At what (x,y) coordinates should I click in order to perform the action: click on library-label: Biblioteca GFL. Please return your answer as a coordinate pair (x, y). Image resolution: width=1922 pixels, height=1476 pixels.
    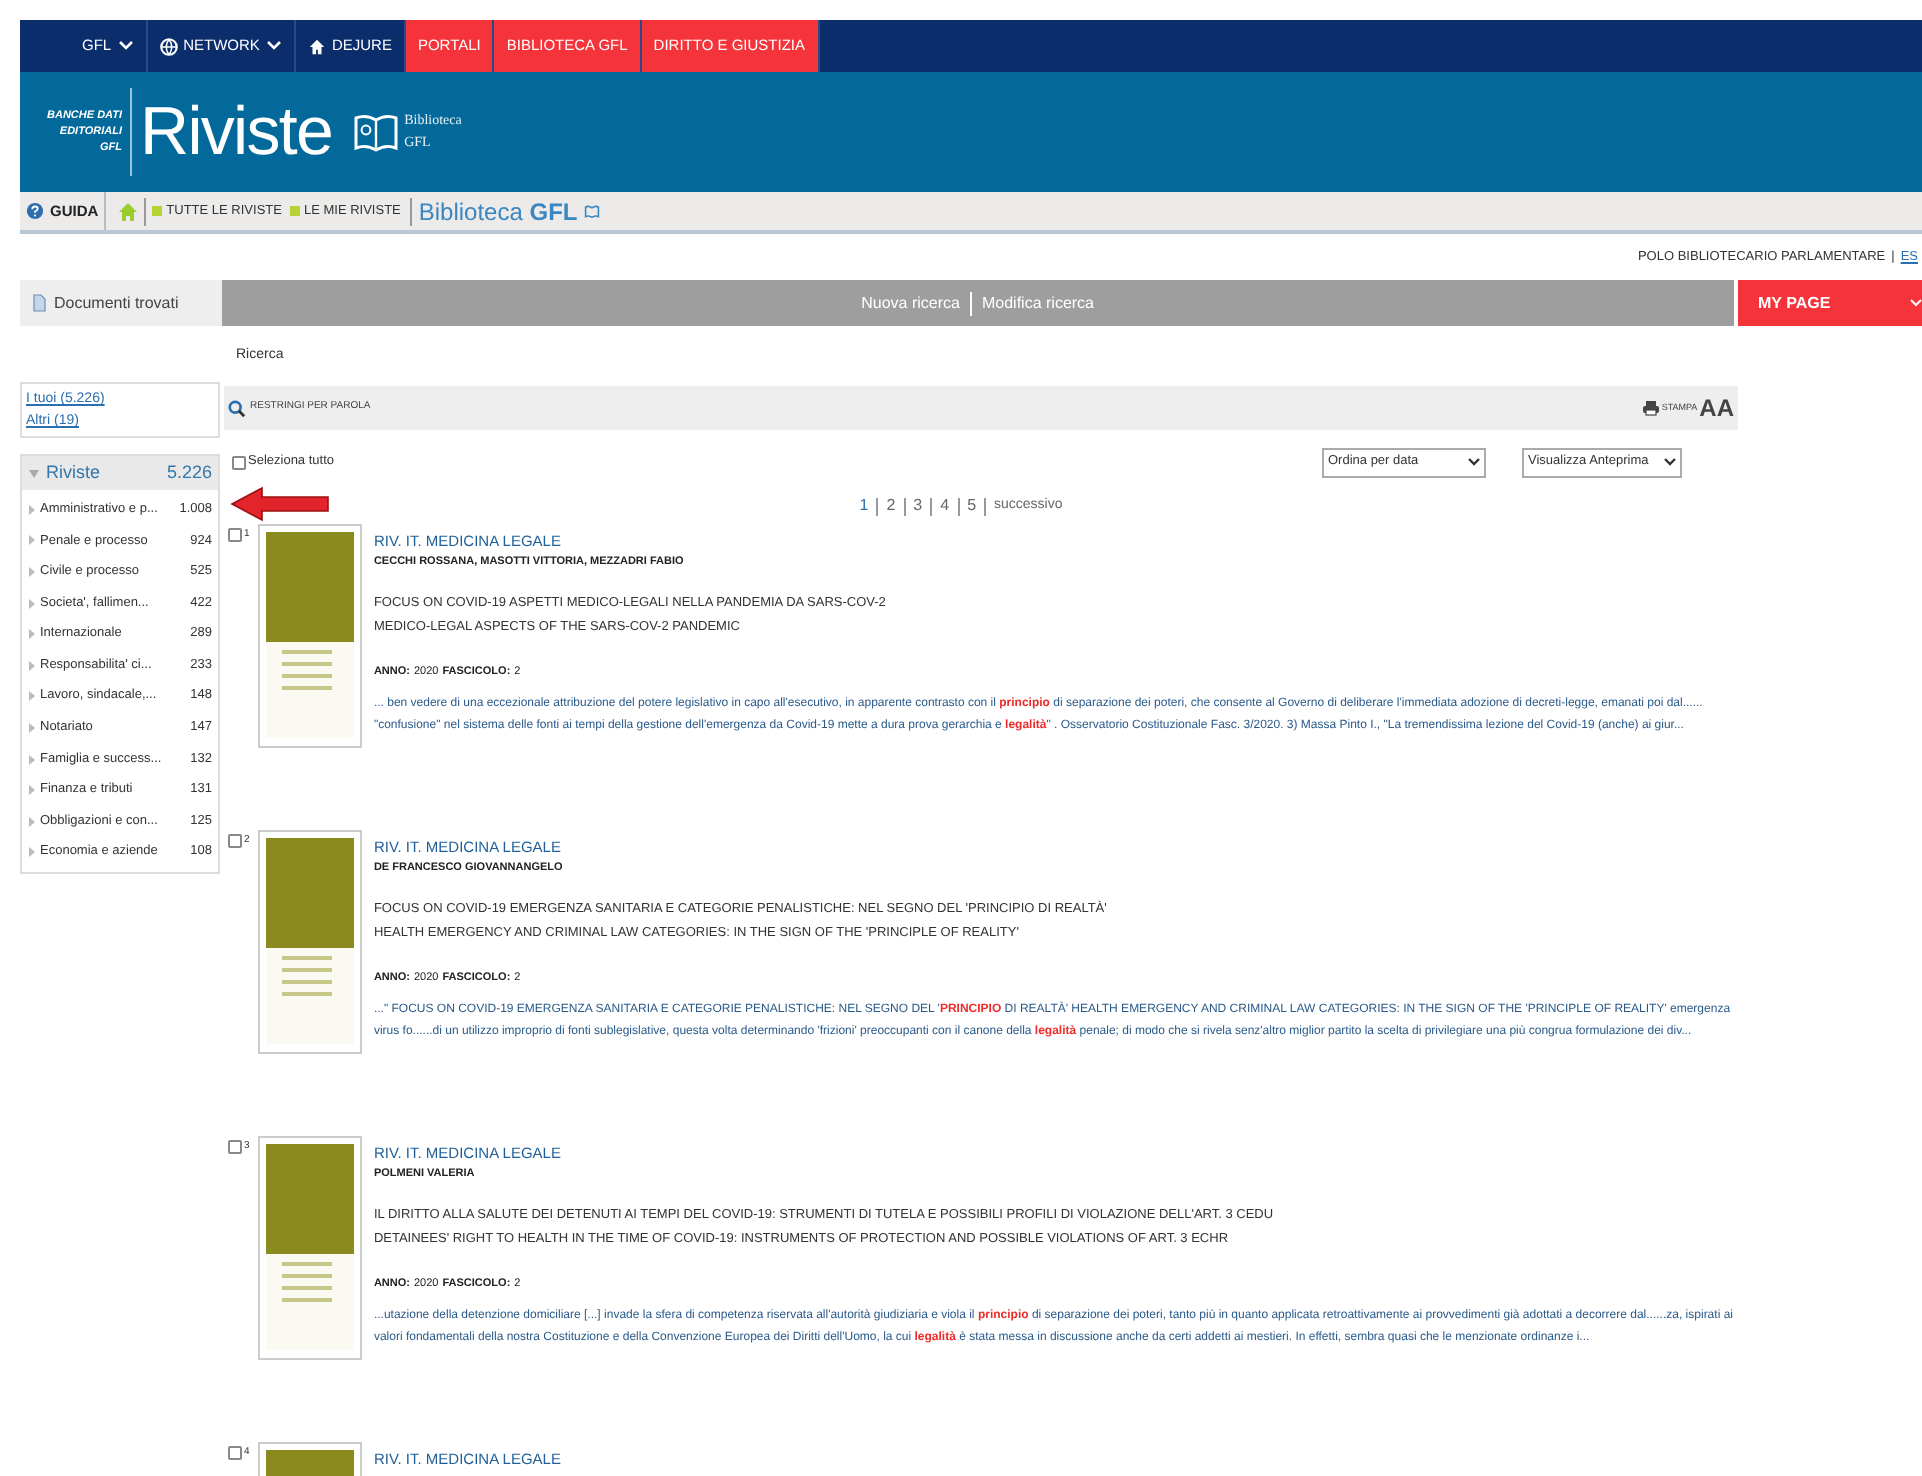
    Looking at the image, I should click on (498, 212).